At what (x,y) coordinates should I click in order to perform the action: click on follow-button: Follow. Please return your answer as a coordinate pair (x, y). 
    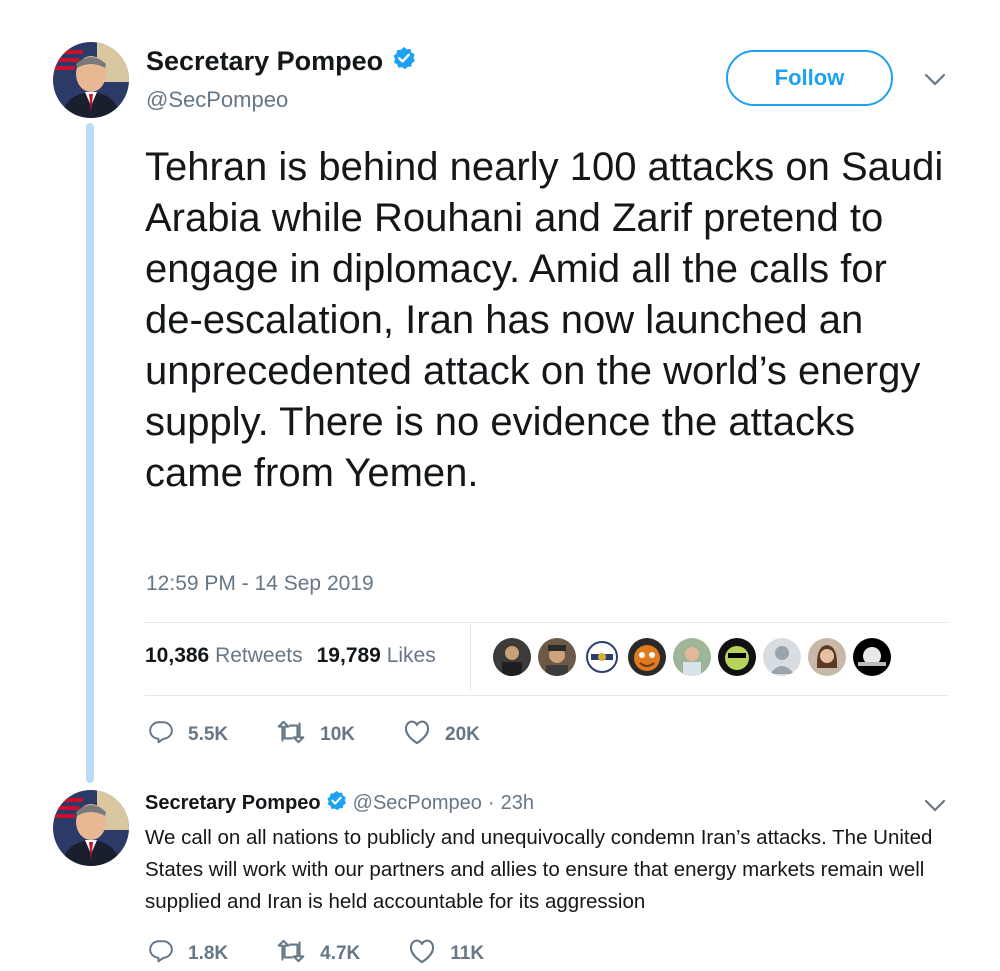
    Looking at the image, I should click on (809, 78).